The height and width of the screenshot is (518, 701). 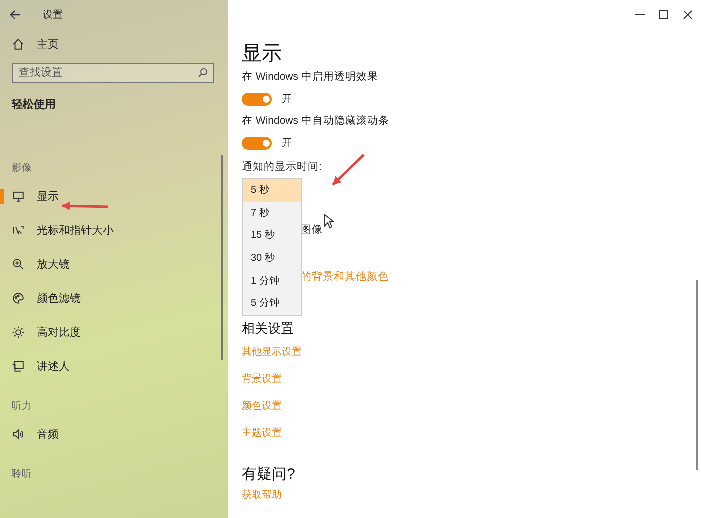 I want to click on close-icon, so click(x=688, y=15).